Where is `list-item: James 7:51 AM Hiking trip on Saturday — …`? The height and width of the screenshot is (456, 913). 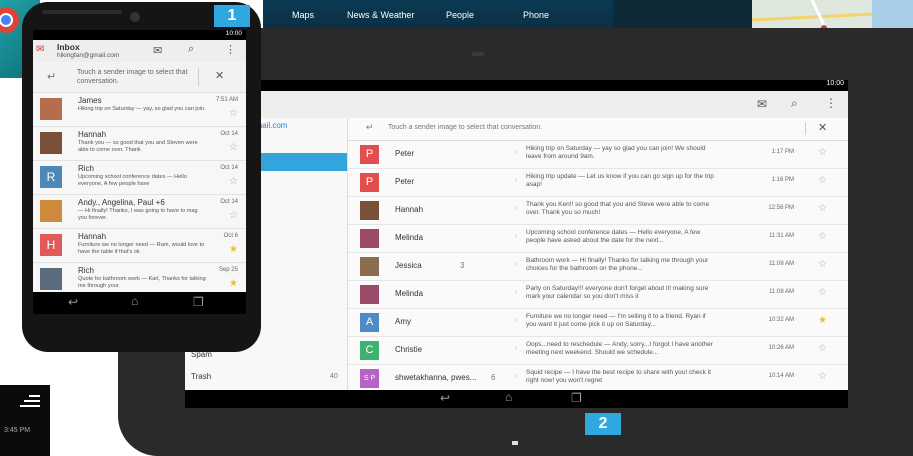
list-item: James 7:51 AM Hiking trip on Saturday — … is located at coordinates (139, 110).